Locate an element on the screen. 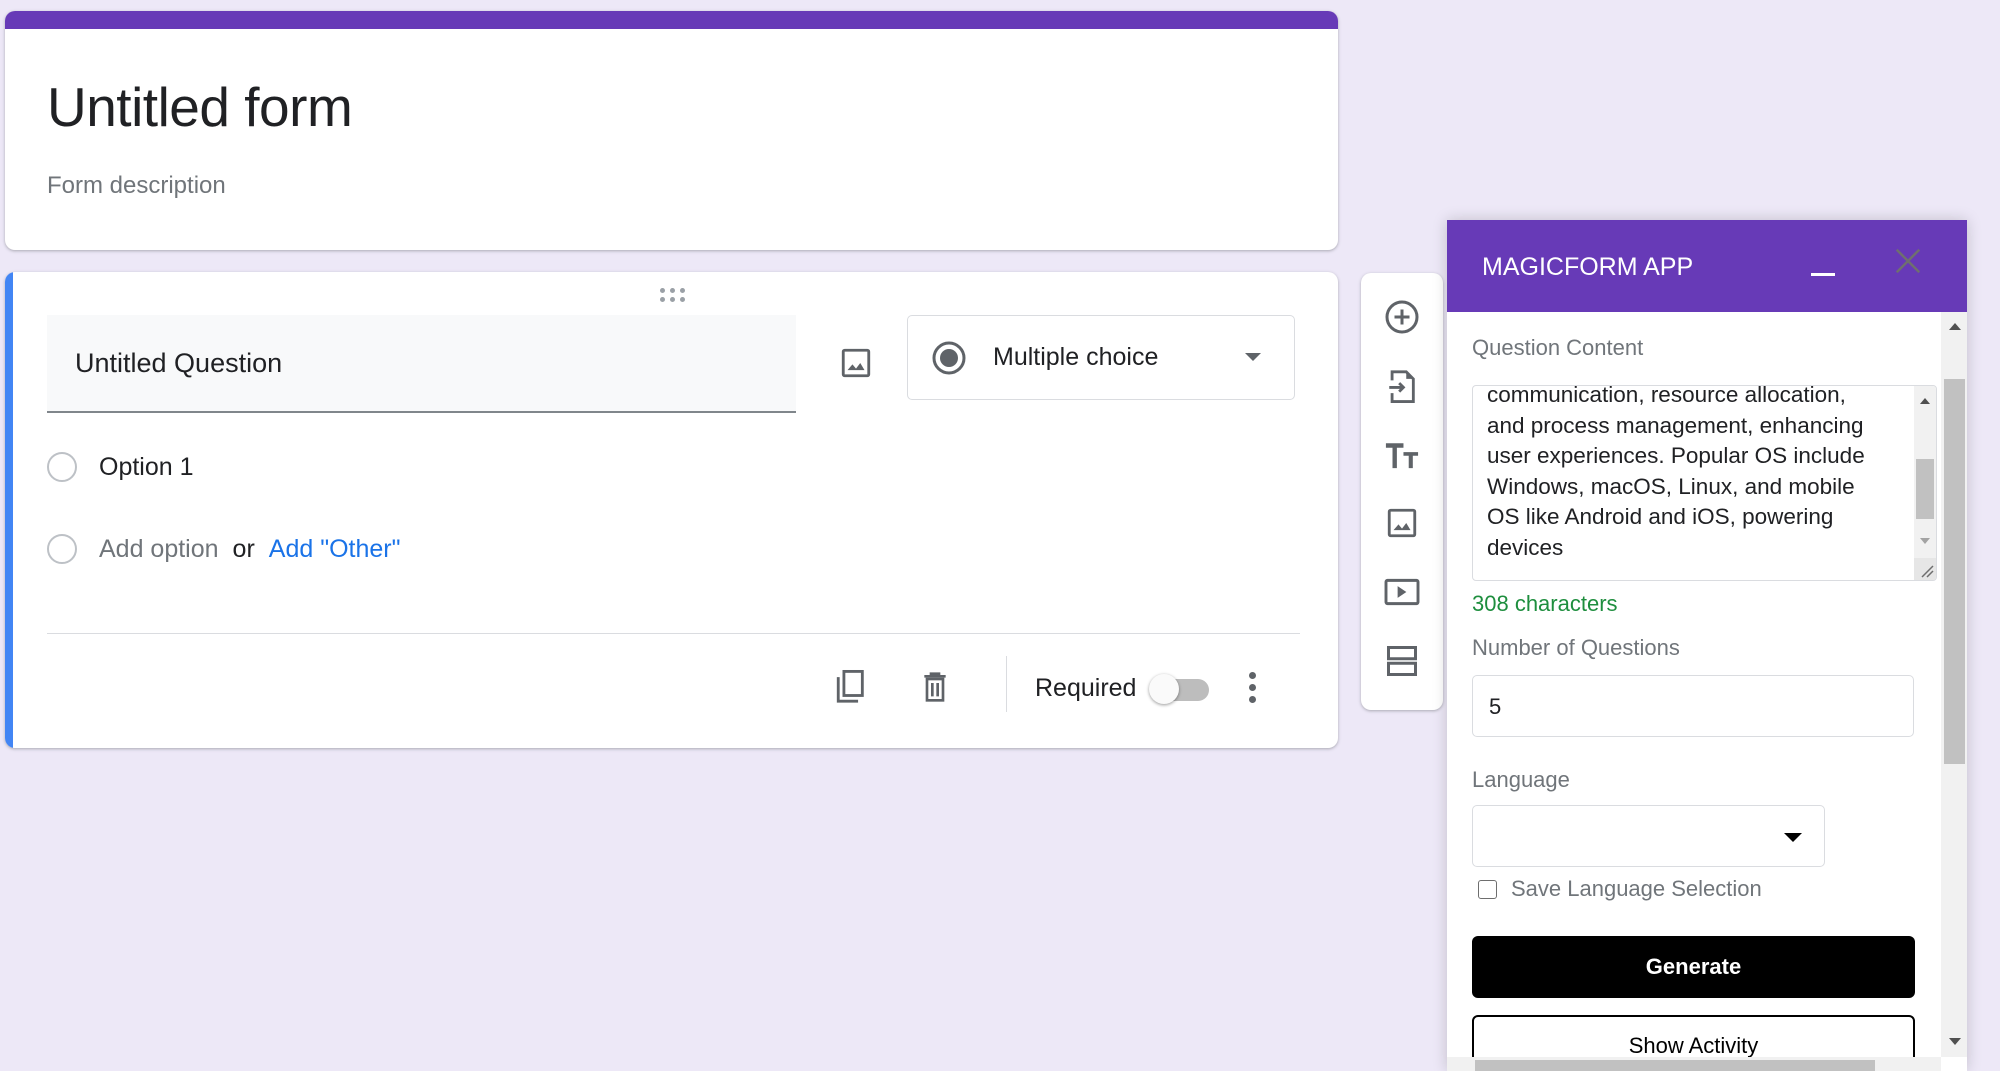 The image size is (2000, 1071). section-icon is located at coordinates (1402, 661).